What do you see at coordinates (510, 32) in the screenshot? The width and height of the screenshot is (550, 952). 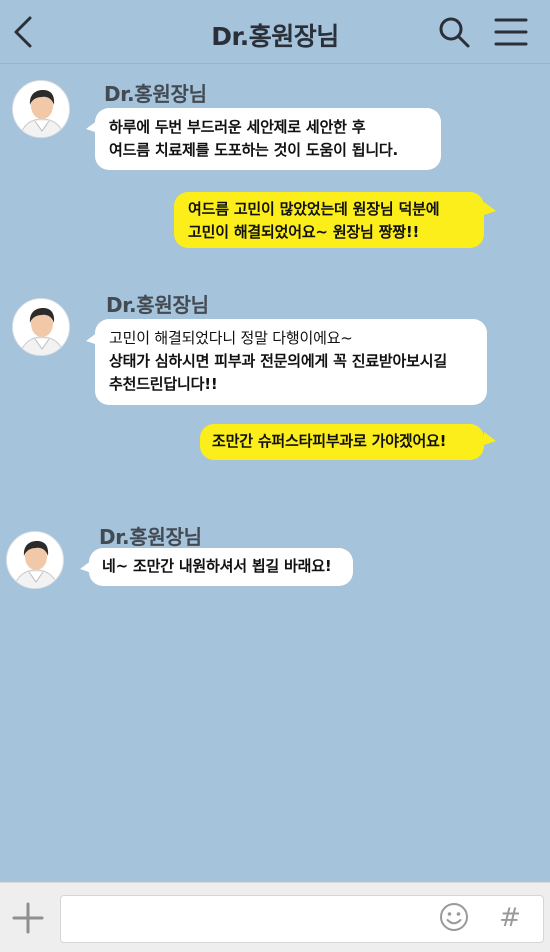 I see `hamburger-menu-icon` at bounding box center [510, 32].